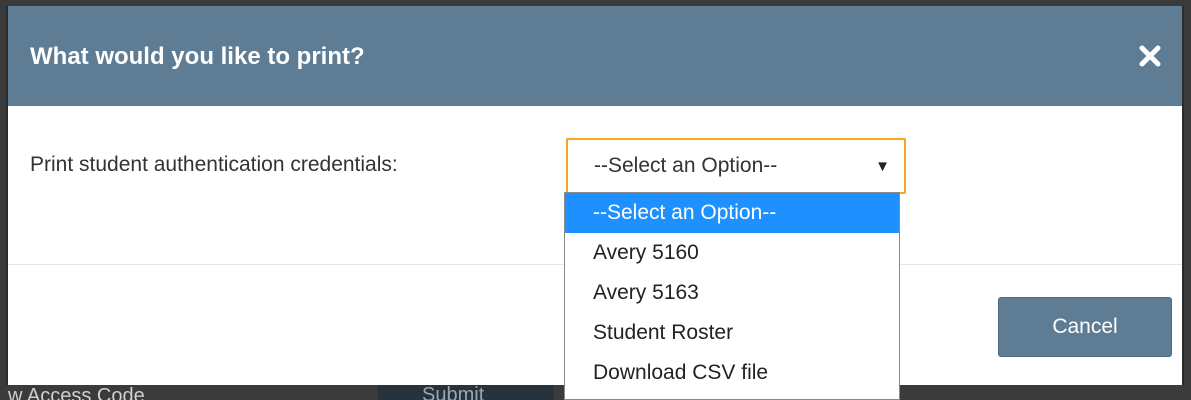 This screenshot has height=400, width=1191. I want to click on select-option: Download CSV file, so click(732, 373).